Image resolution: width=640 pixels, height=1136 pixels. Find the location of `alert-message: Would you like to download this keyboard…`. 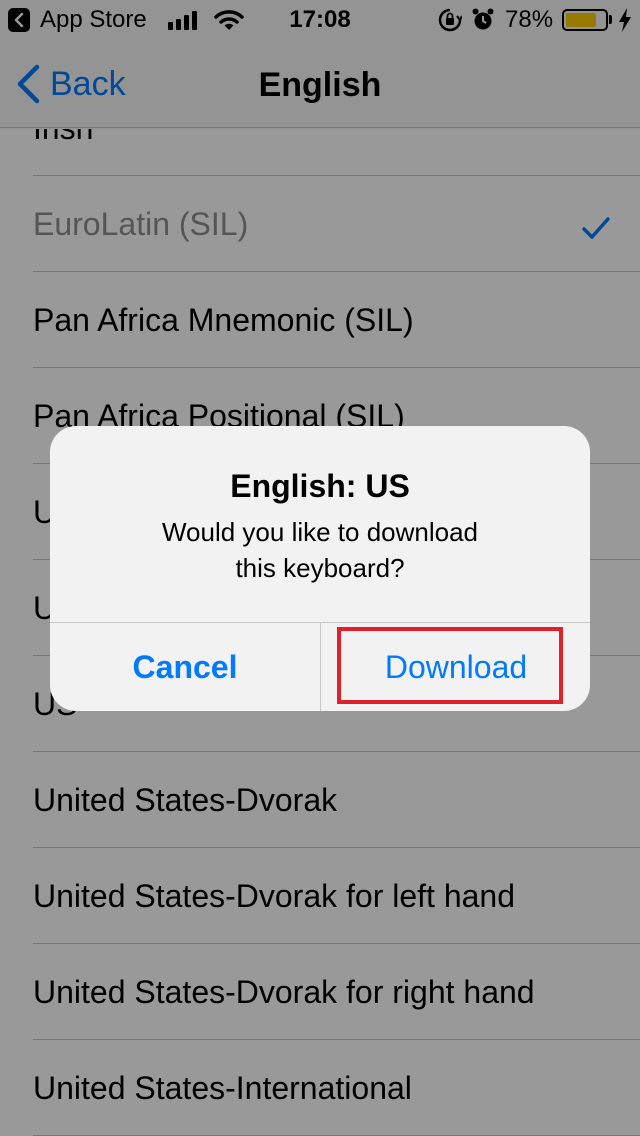

alert-message: Would you like to download this keyboard… is located at coordinates (320, 550).